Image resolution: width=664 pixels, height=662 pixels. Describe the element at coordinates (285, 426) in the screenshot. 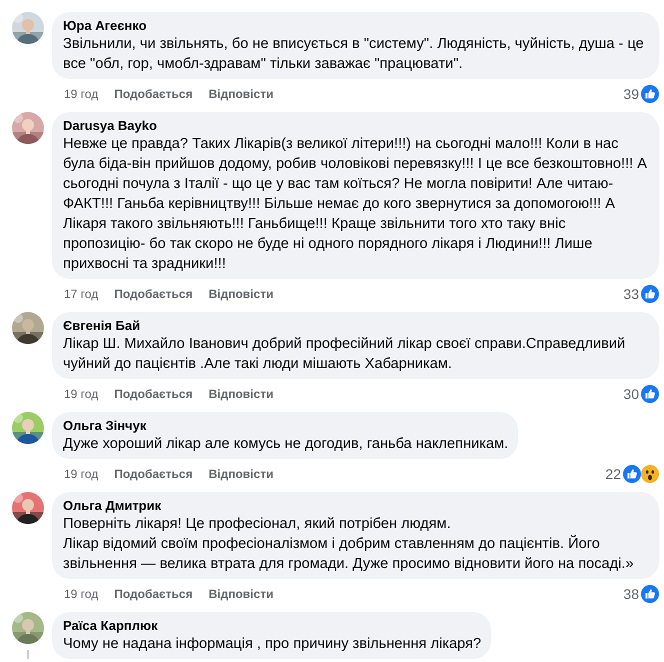

I see `author-name: Ольга Зінчук` at that location.